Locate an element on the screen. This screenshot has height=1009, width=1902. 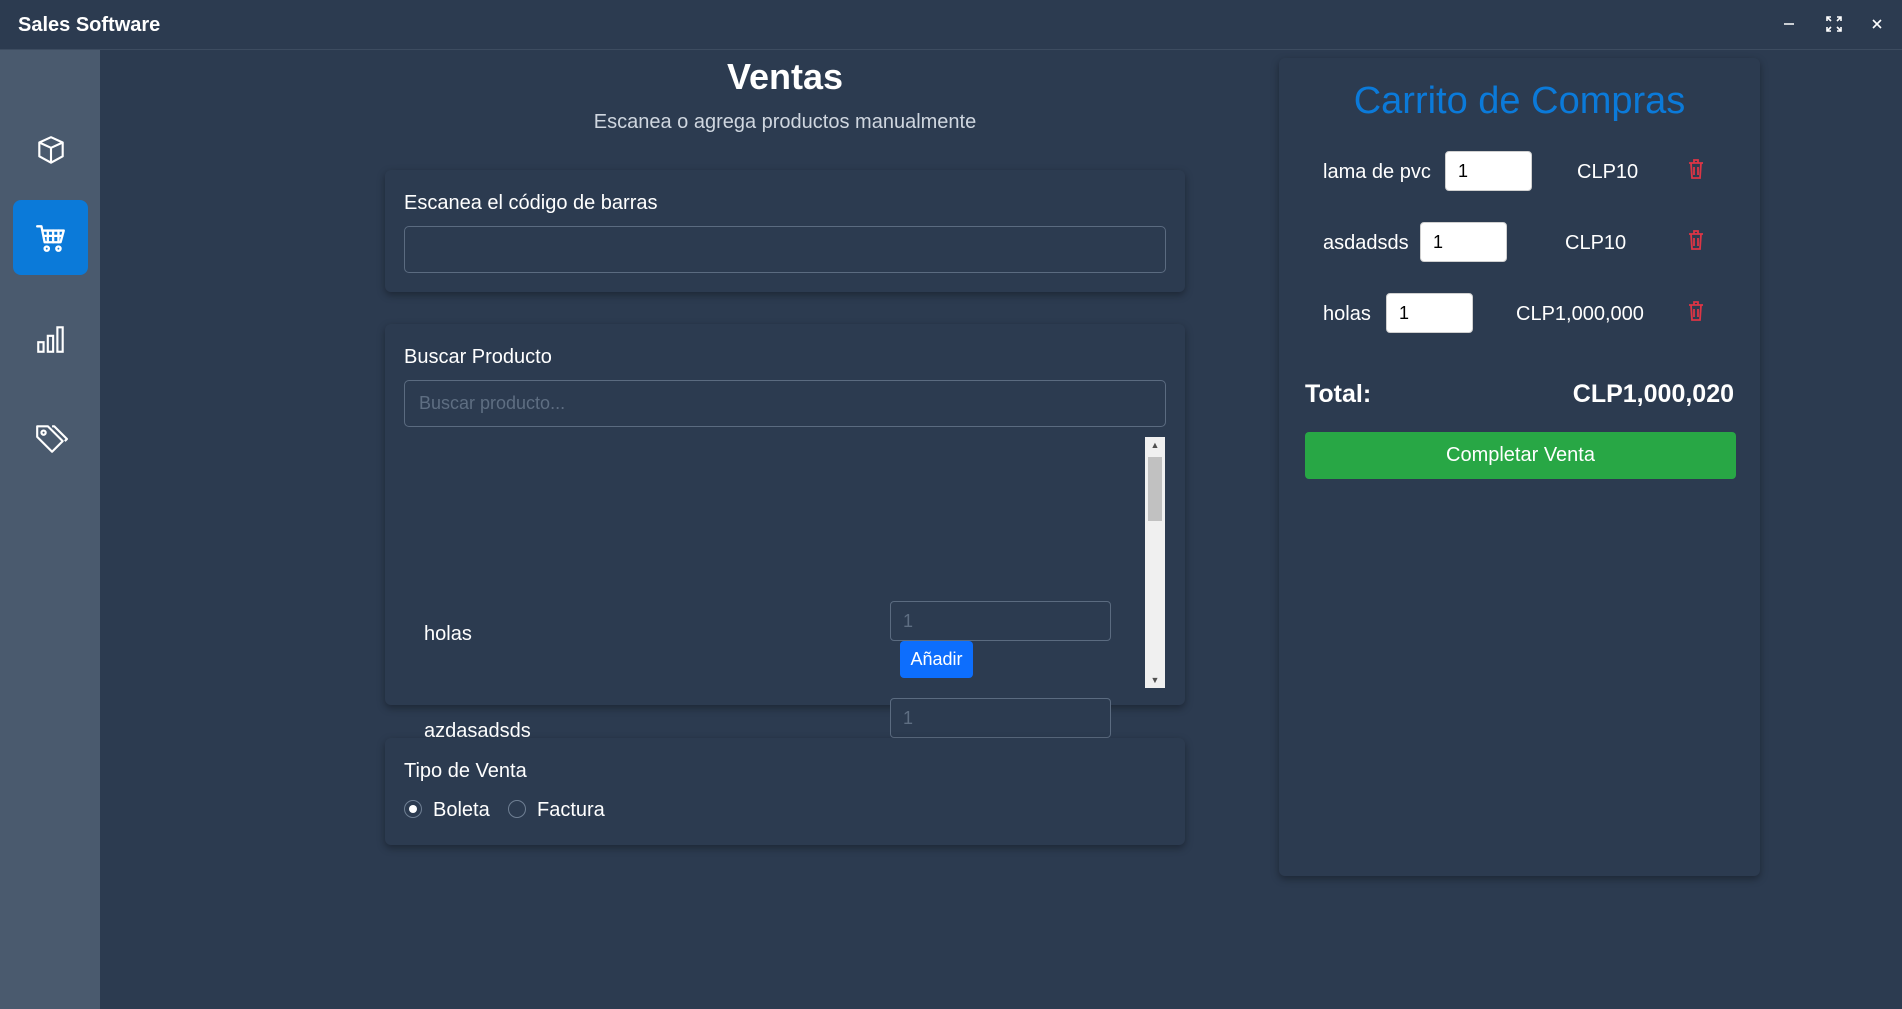
complete-sale-button: Completar Venta is located at coordinates (1520, 455).